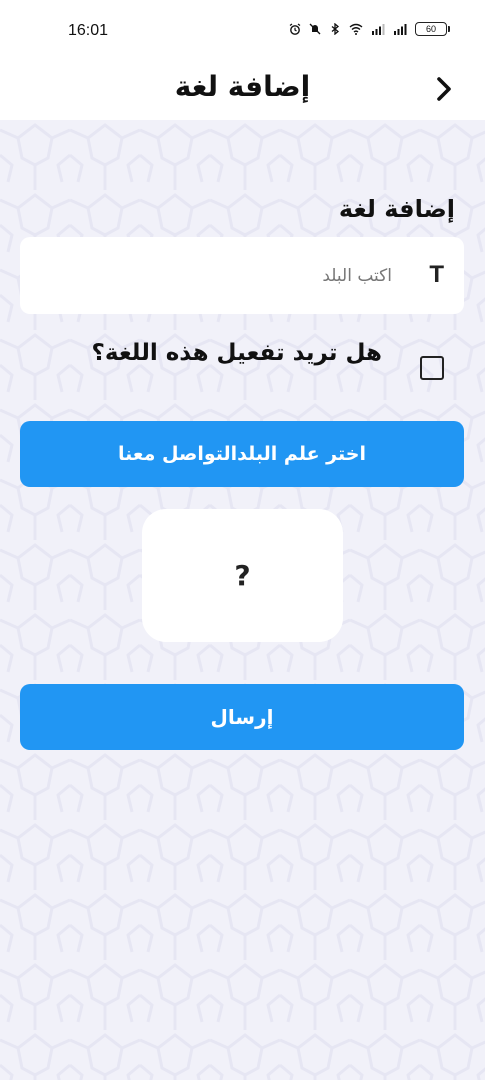 This screenshot has height=1080, width=485. I want to click on battery-icon: 60, so click(432, 29).